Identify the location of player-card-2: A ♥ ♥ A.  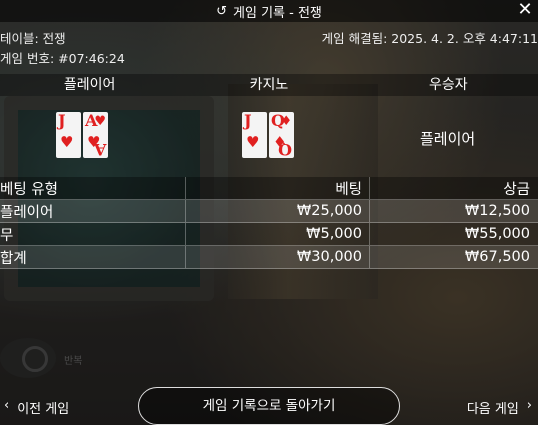
(95, 135).